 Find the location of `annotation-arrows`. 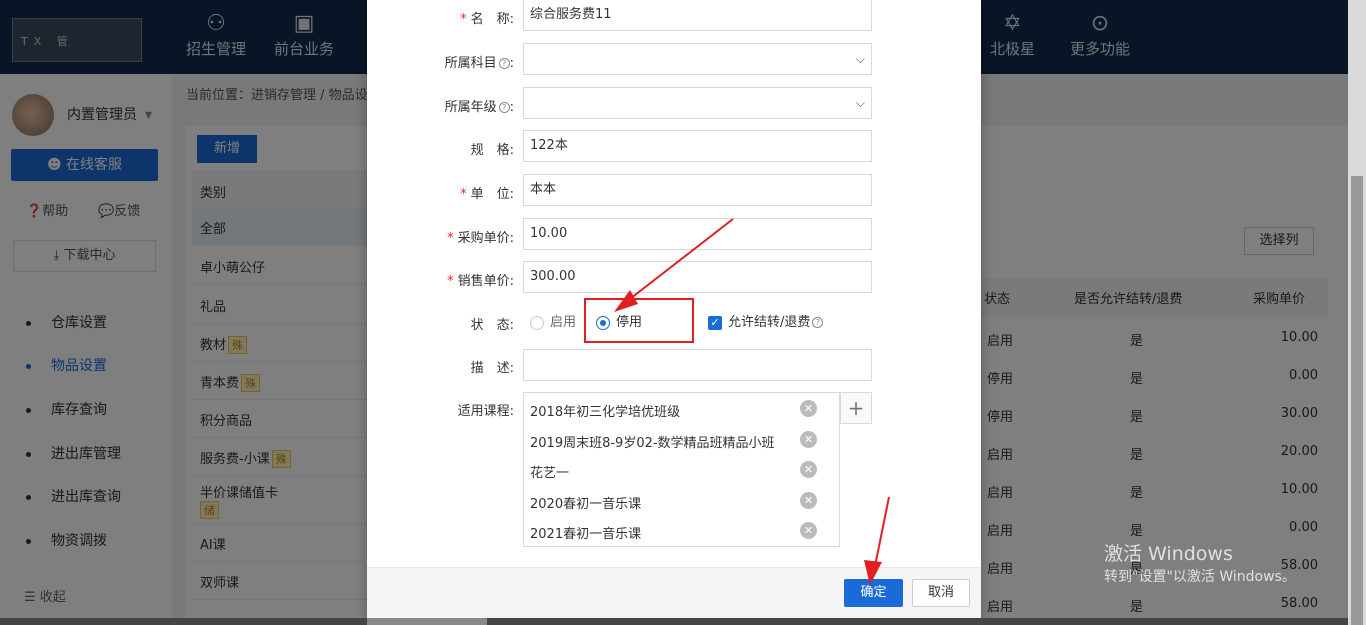

annotation-arrows is located at coordinates (752, 401).